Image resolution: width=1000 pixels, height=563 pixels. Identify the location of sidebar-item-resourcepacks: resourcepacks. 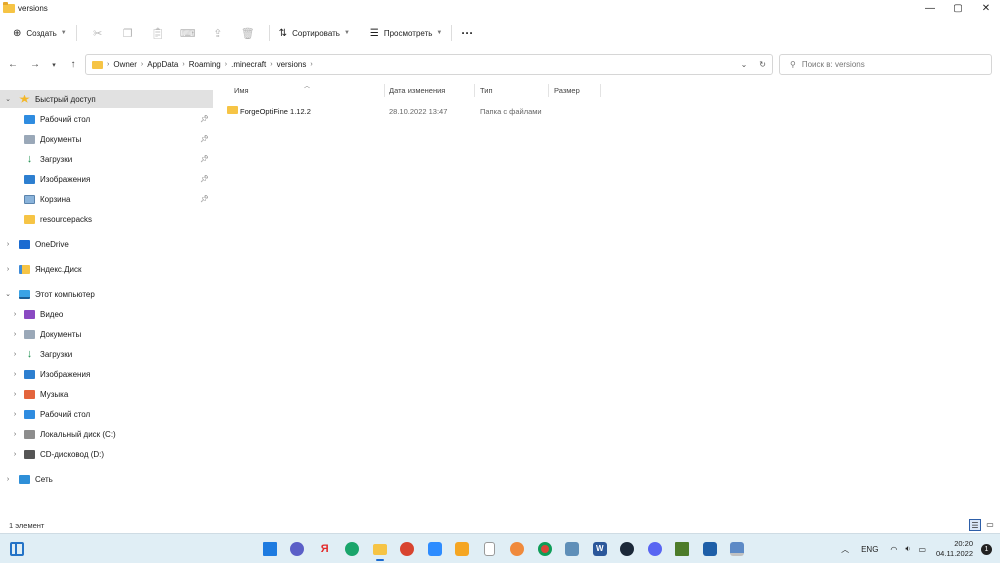
(106, 219).